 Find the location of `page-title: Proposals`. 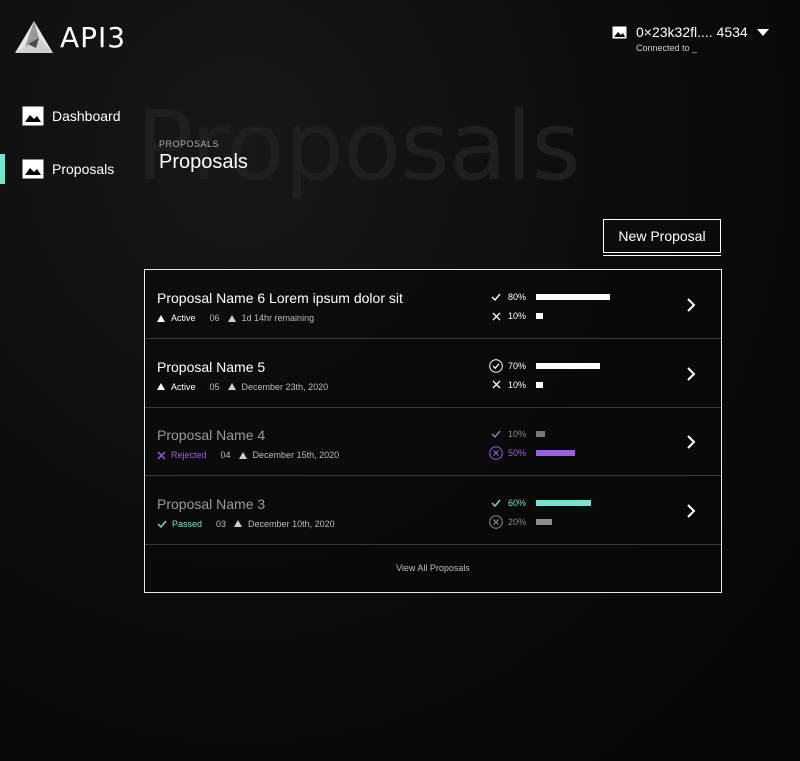

page-title: Proposals is located at coordinates (203, 162).